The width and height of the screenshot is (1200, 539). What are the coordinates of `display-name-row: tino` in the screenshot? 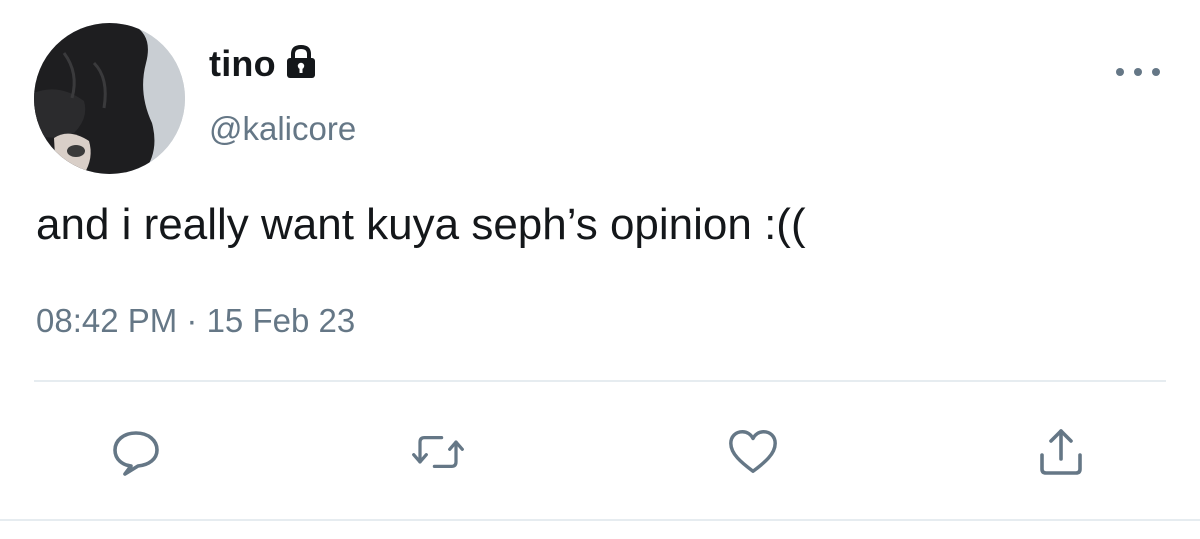 It's located at (263, 64).